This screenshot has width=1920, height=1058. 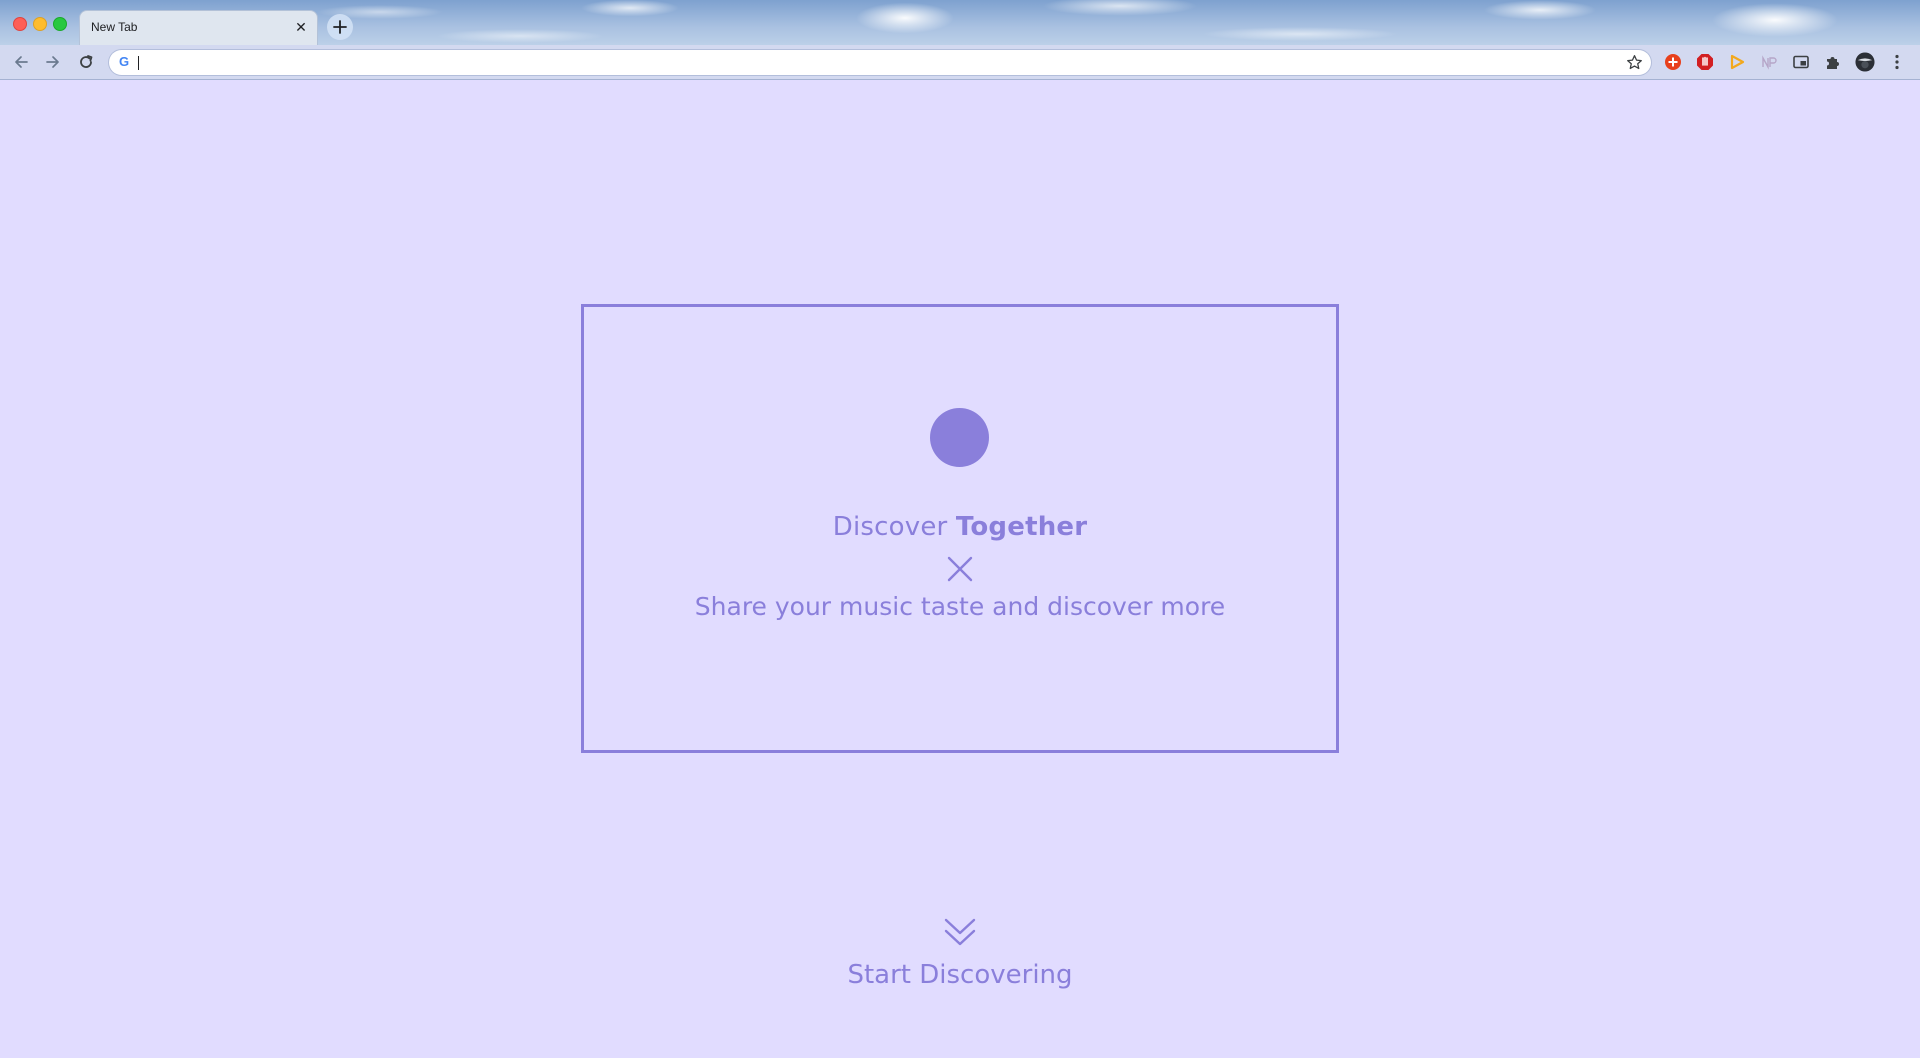 I want to click on browser-toolbar: G, so click(x=960, y=62).